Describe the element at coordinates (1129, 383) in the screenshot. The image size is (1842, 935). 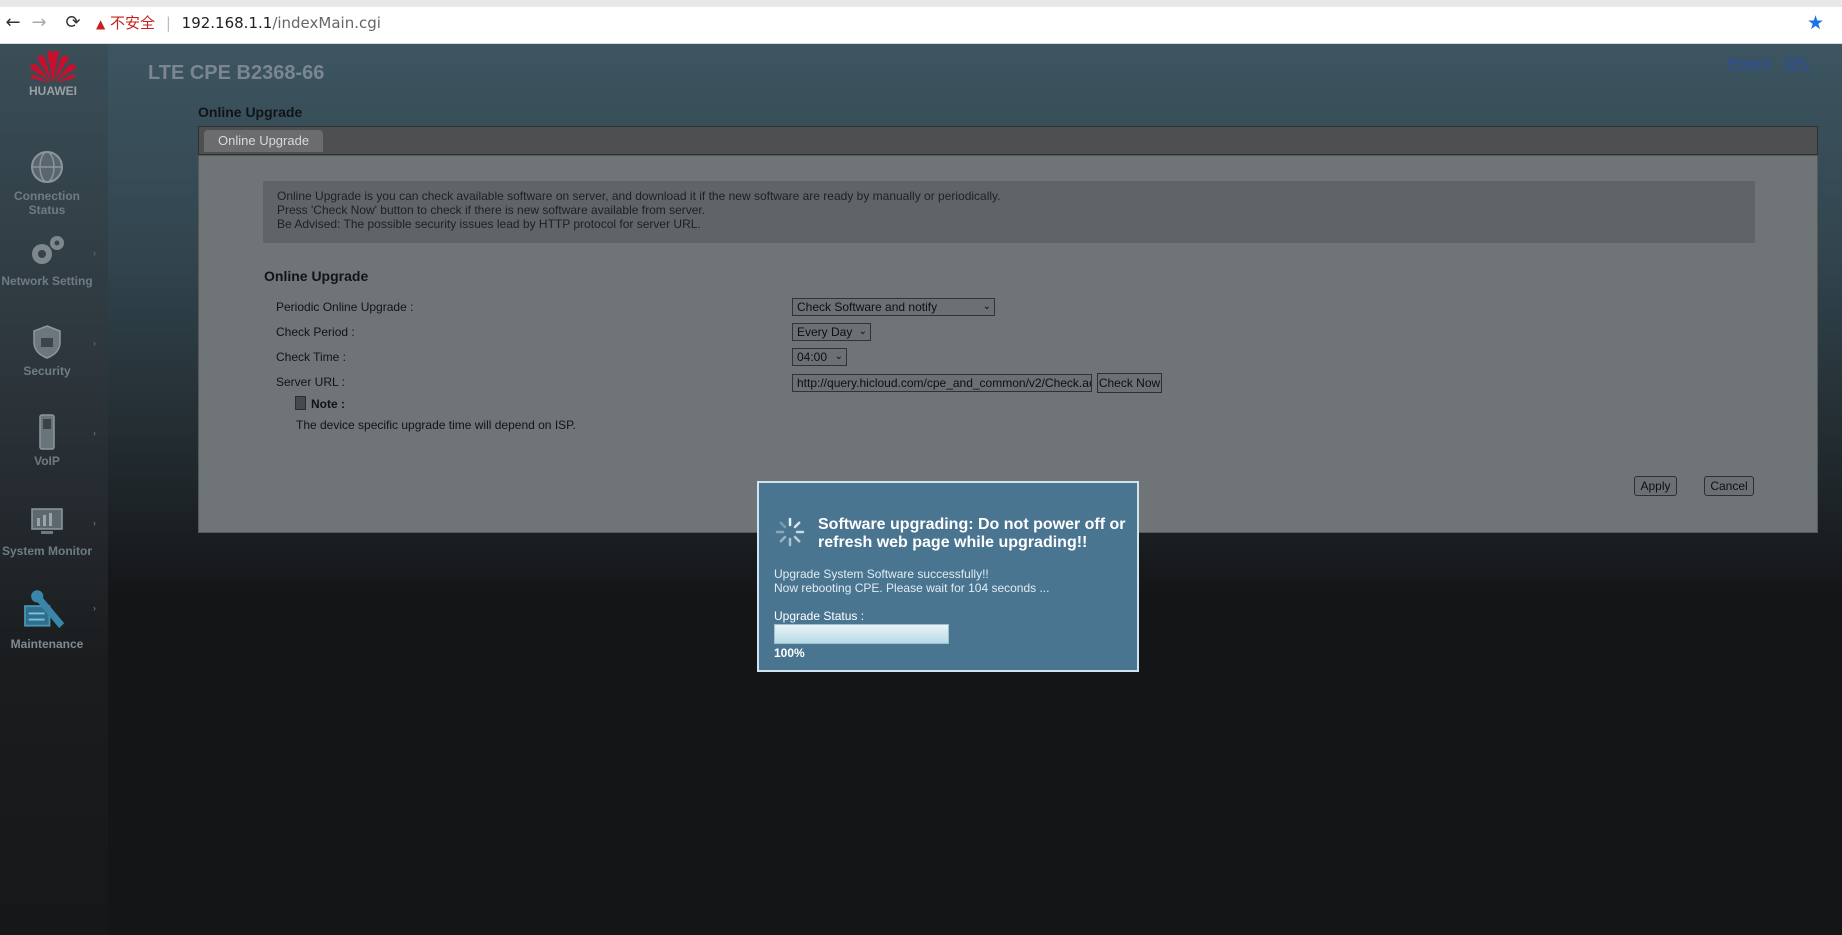
I see `check-now-button: Check Now` at that location.